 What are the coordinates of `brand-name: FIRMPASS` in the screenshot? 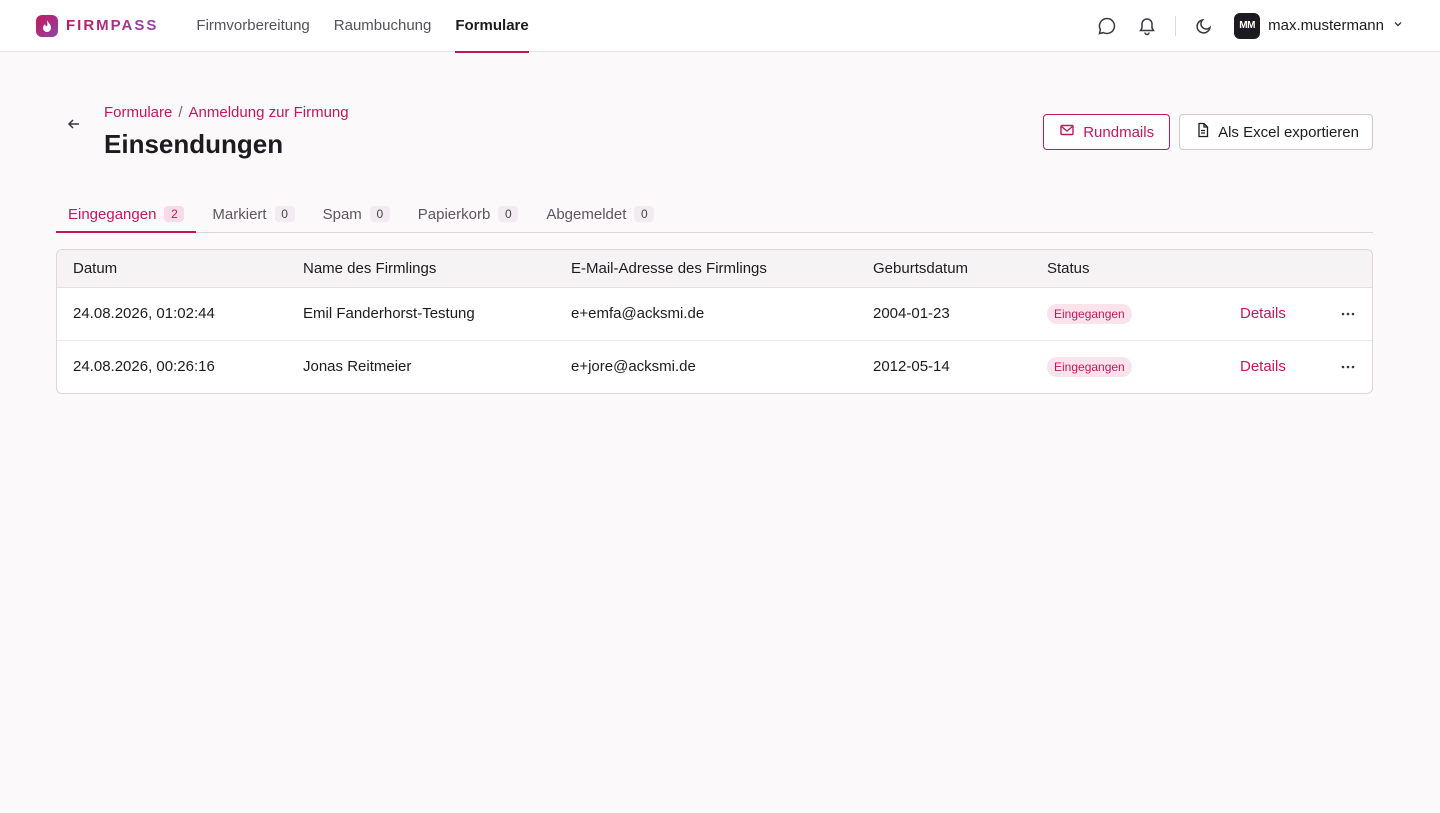 It's located at (112, 25).